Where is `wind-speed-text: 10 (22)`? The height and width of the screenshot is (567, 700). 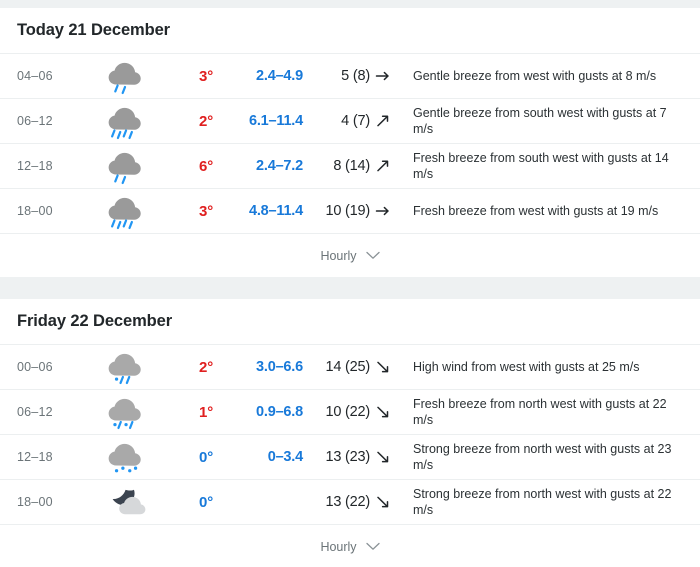 wind-speed-text: 10 (22) is located at coordinates (347, 412).